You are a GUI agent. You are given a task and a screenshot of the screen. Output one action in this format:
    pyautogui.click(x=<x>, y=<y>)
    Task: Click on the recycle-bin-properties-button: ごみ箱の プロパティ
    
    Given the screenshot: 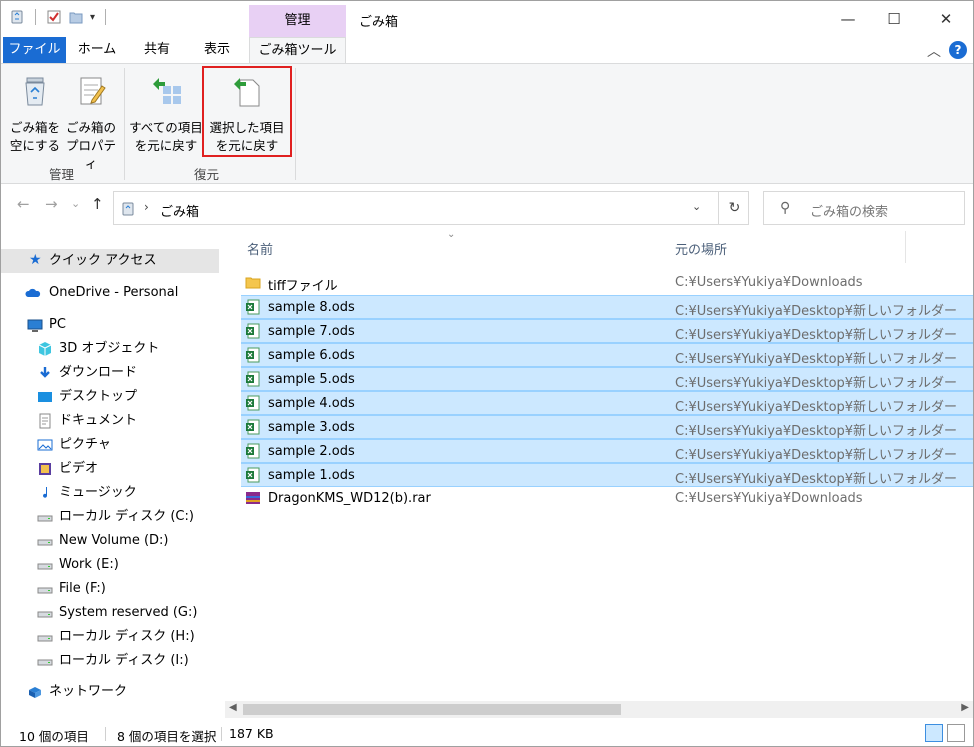 What is the action you would take?
    pyautogui.click(x=91, y=121)
    